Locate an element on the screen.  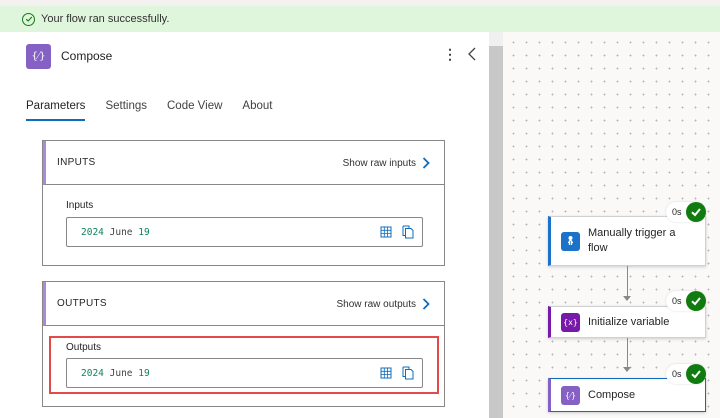
success-banner: Your flow ran successfully. is located at coordinates (360, 16).